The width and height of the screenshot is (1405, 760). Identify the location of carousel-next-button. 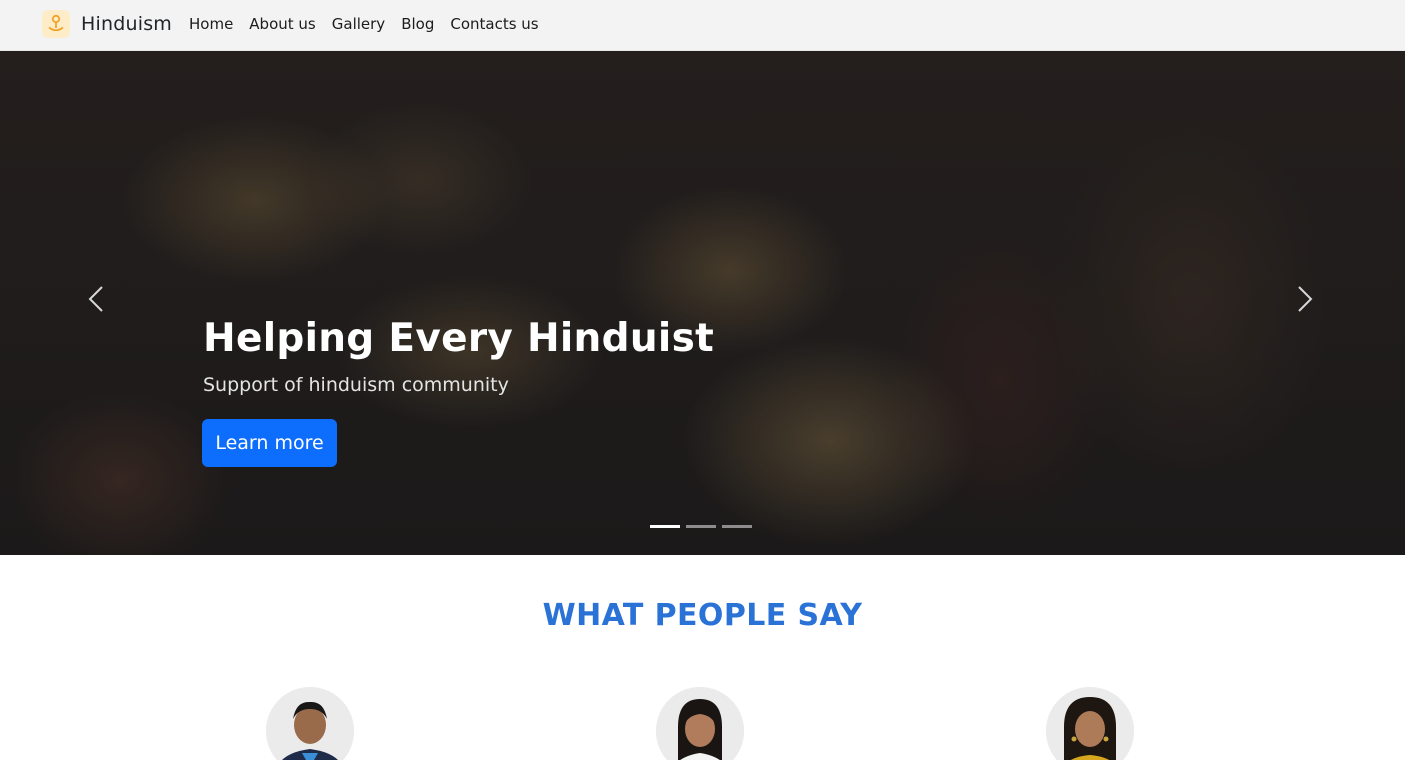
(1305, 299).